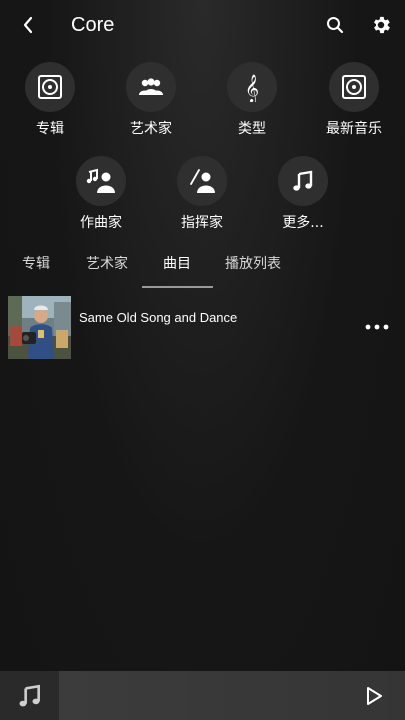 The image size is (405, 720). I want to click on album-art-photo, so click(39, 327).